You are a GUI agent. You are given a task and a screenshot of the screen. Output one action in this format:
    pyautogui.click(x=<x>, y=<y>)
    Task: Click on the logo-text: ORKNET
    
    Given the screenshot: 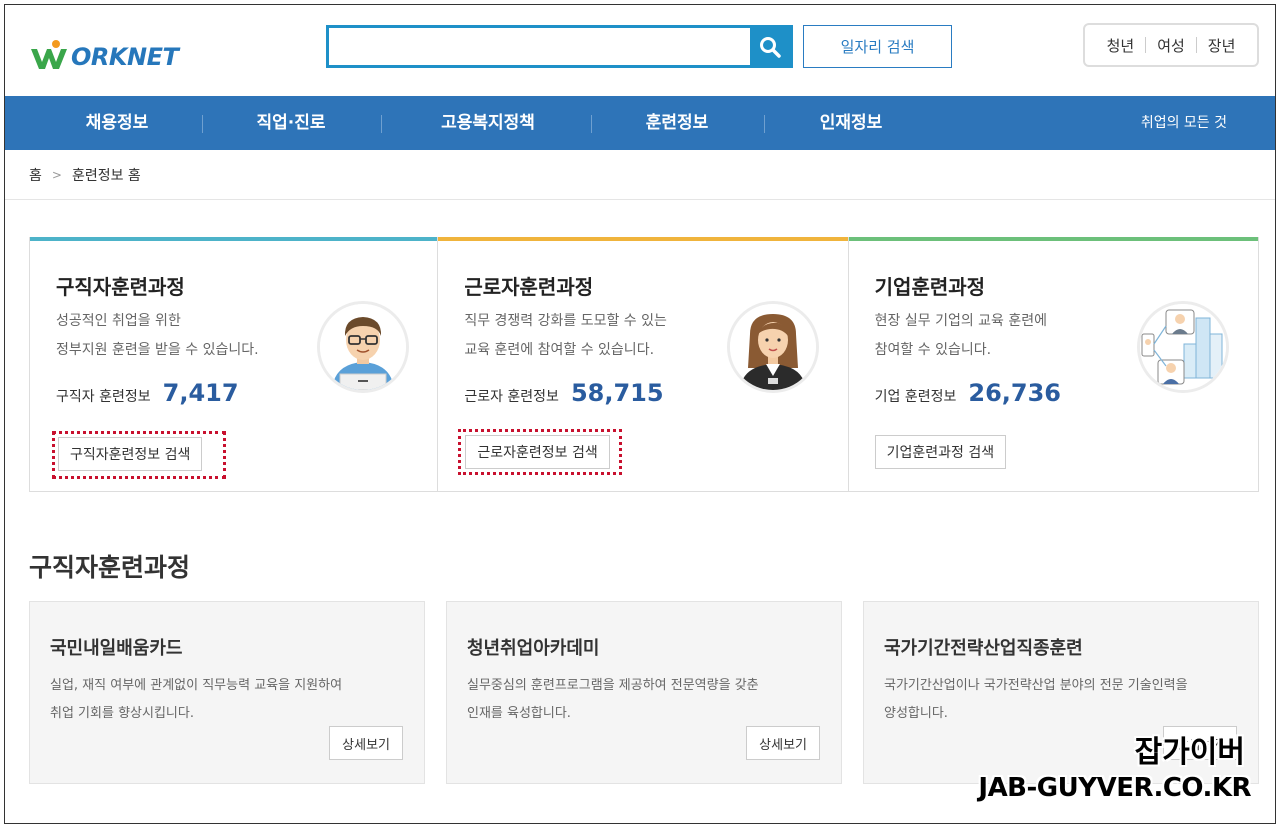 What is the action you would take?
    pyautogui.click(x=125, y=57)
    